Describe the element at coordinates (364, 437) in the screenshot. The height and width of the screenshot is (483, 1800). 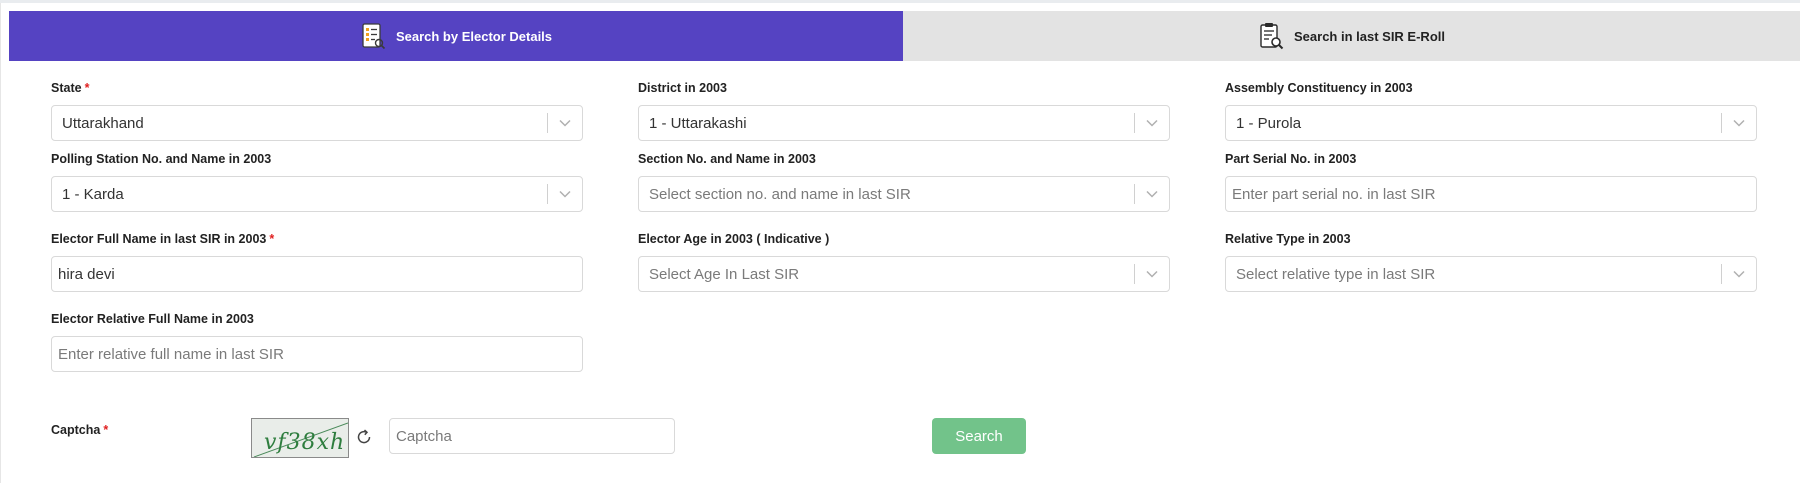
I see `refresh-captcha-icon` at that location.